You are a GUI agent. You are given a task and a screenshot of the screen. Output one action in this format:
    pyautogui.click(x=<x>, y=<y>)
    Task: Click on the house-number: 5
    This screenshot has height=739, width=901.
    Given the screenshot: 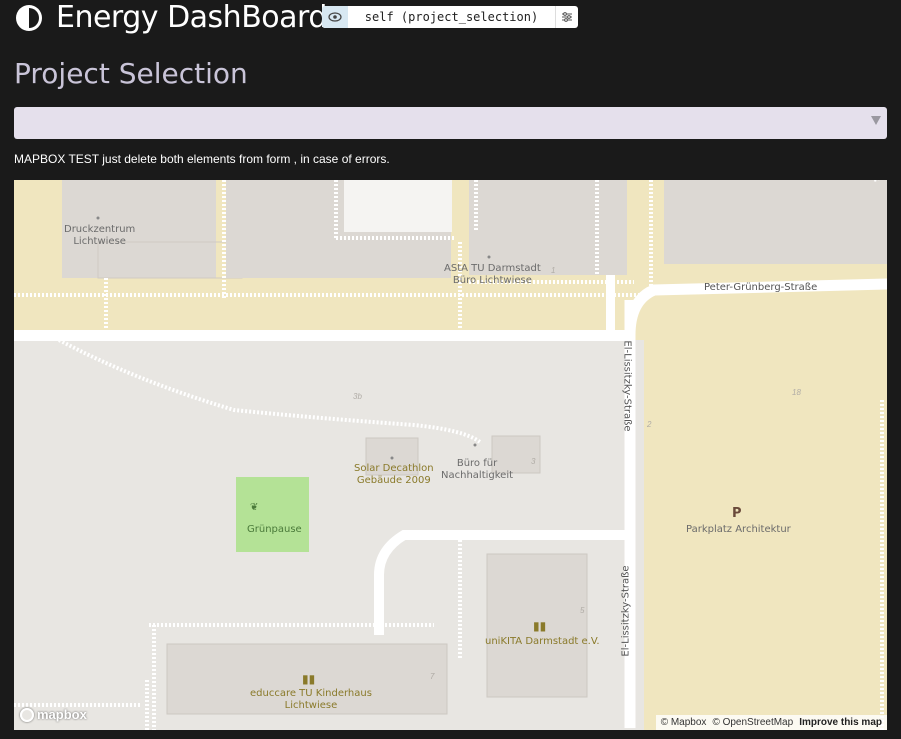 What is the action you would take?
    pyautogui.click(x=582, y=610)
    